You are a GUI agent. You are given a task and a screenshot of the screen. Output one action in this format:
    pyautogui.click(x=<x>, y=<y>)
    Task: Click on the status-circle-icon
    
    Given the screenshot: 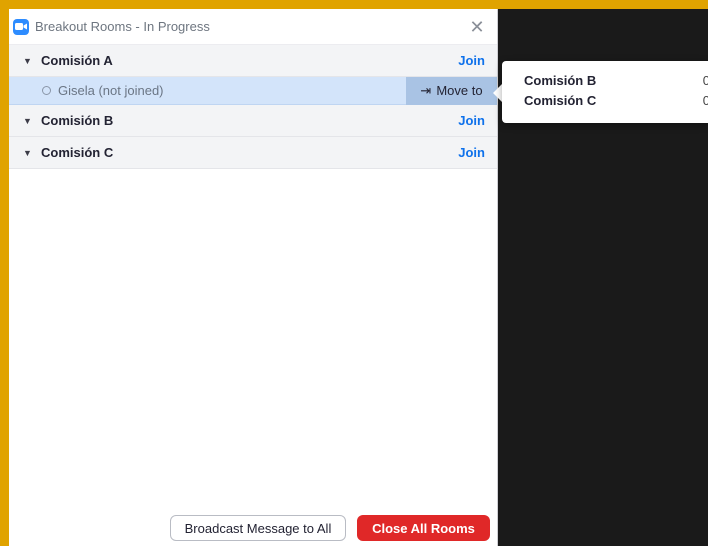 What is the action you would take?
    pyautogui.click(x=46, y=90)
    